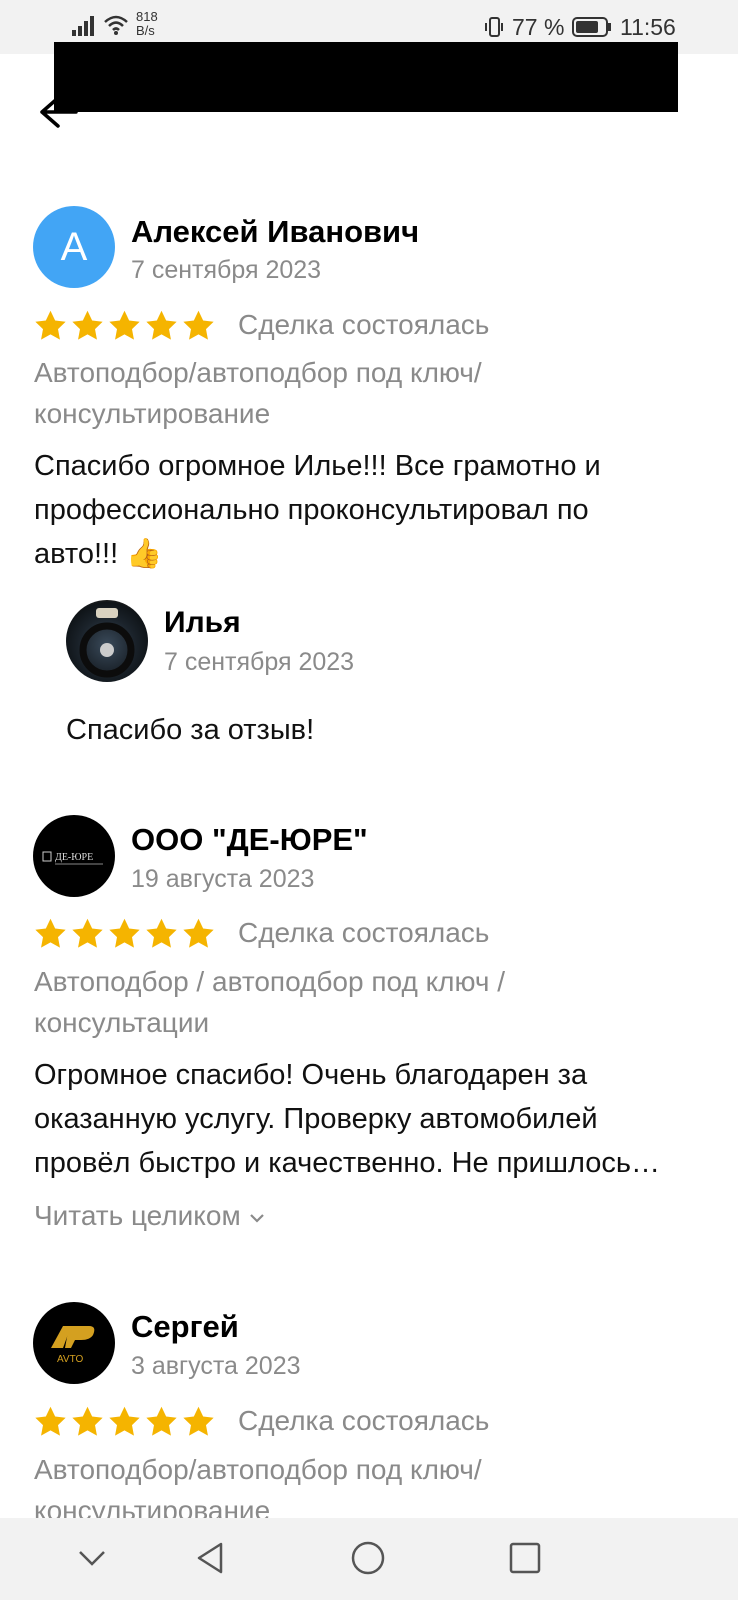 This screenshot has width=738, height=1600. What do you see at coordinates (98, 554) in the screenshot?
I see `text-line: авто!!! 👍` at bounding box center [98, 554].